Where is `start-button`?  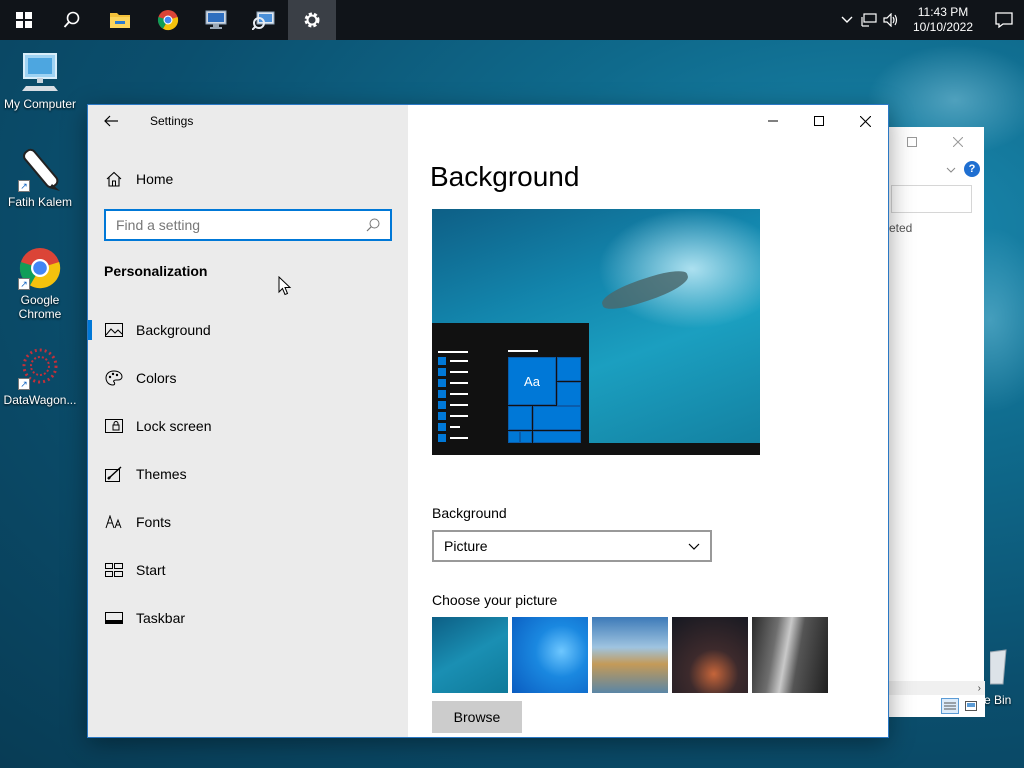
start-button is located at coordinates (24, 20).